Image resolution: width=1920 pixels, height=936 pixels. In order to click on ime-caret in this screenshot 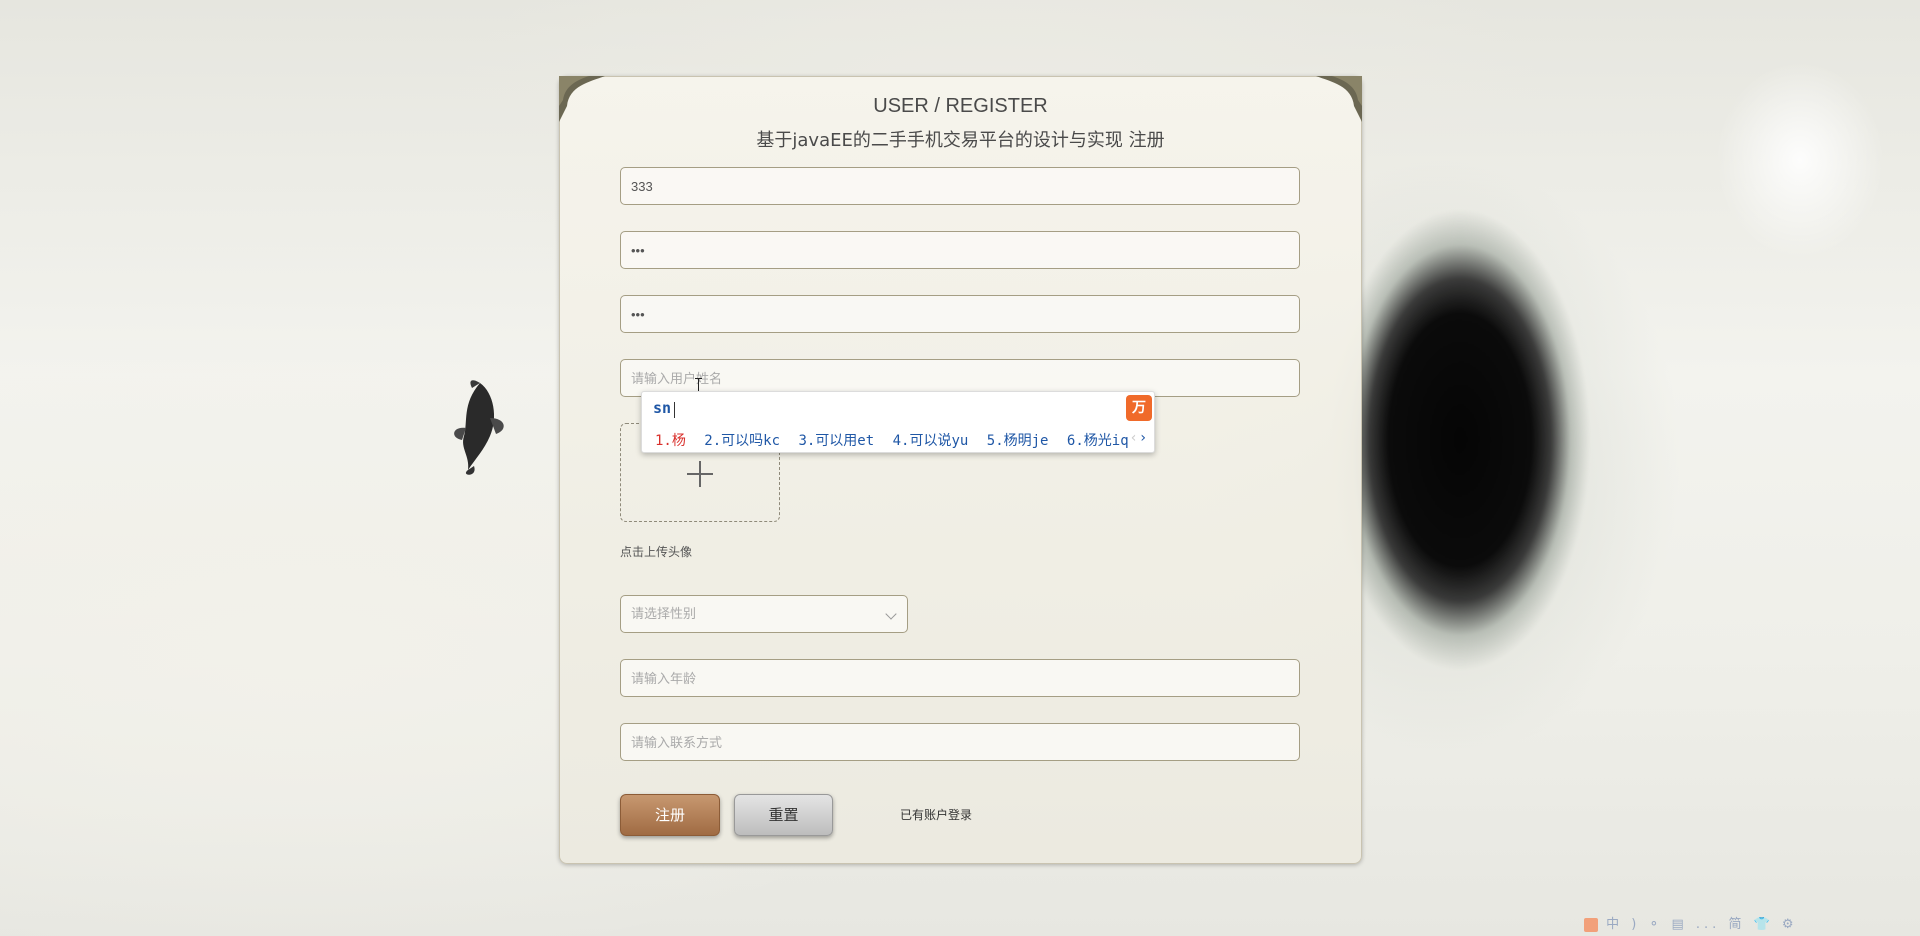, I will do `click(674, 410)`.